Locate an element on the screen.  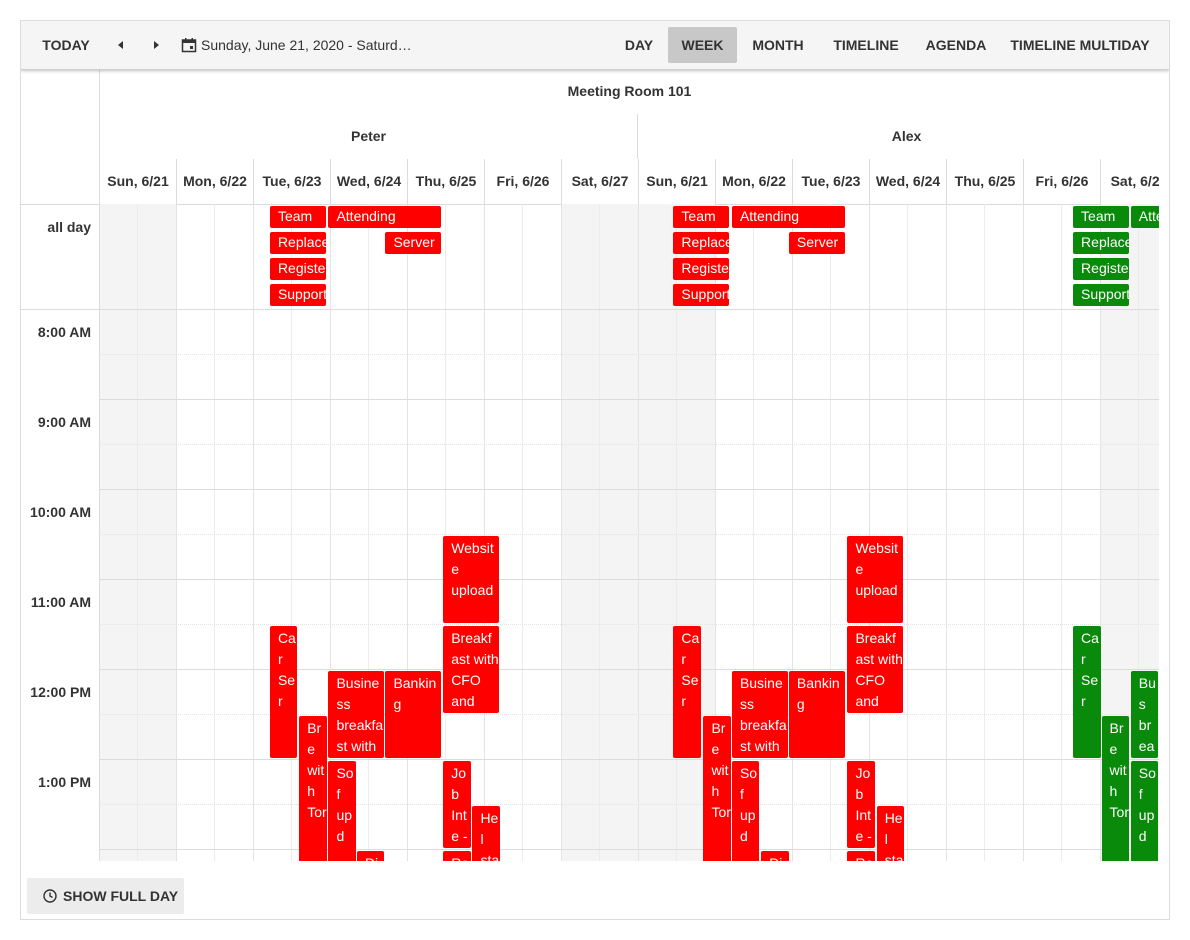
person-header-peter: Peter is located at coordinates (368, 136).